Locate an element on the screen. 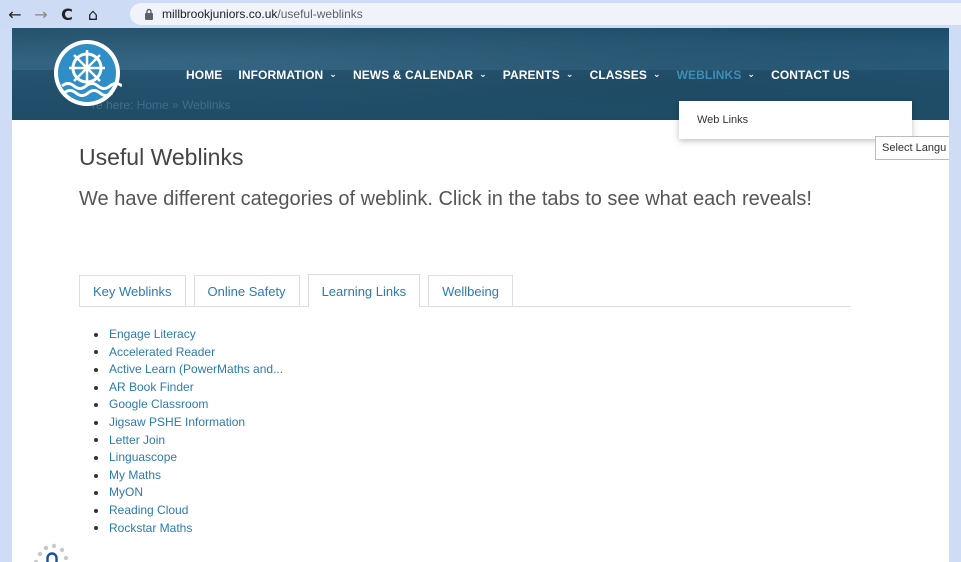 This screenshot has height=562, width=961. nav-classes: CLASSES ⌄ is located at coordinates (625, 75).